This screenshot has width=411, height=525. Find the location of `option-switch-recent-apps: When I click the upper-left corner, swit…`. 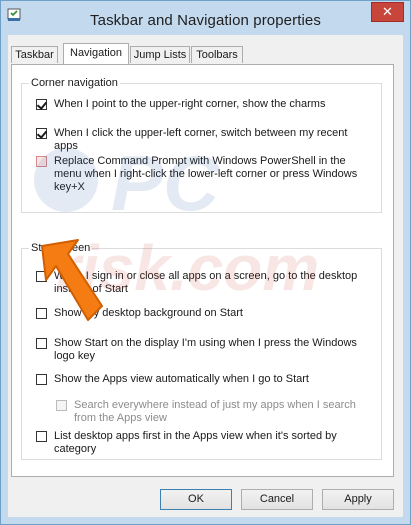

option-switch-recent-apps: When I click the upper-left corner, swit… is located at coordinates (203, 139).